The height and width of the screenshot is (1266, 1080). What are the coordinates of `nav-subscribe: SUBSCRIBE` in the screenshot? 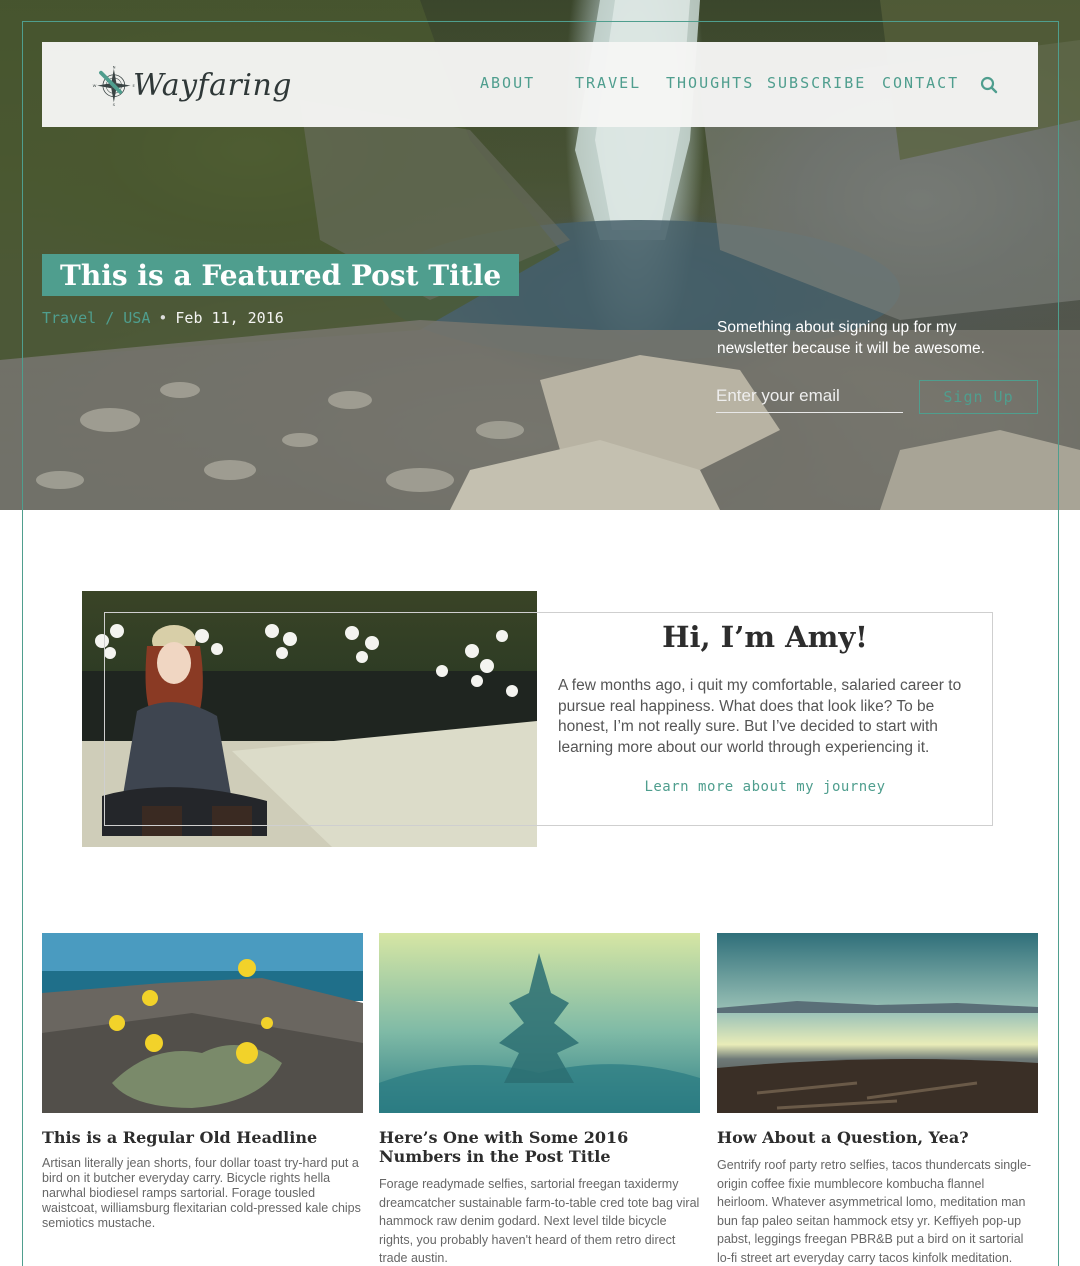 It's located at (816, 83).